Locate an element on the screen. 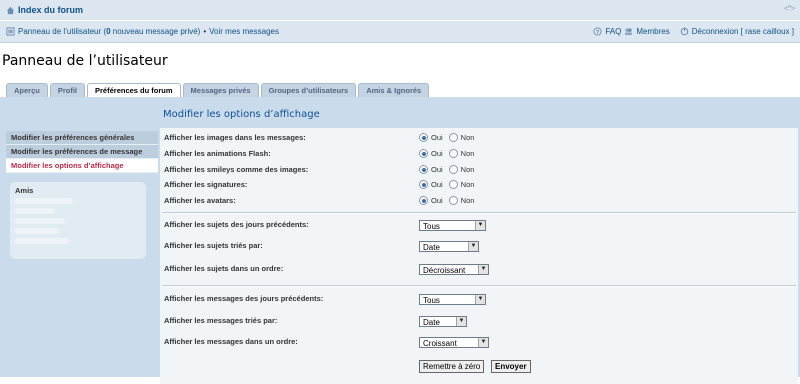 The image size is (800, 384). option-label-post-order: Afficher les messages dans un ordre: is located at coordinates (231, 341).